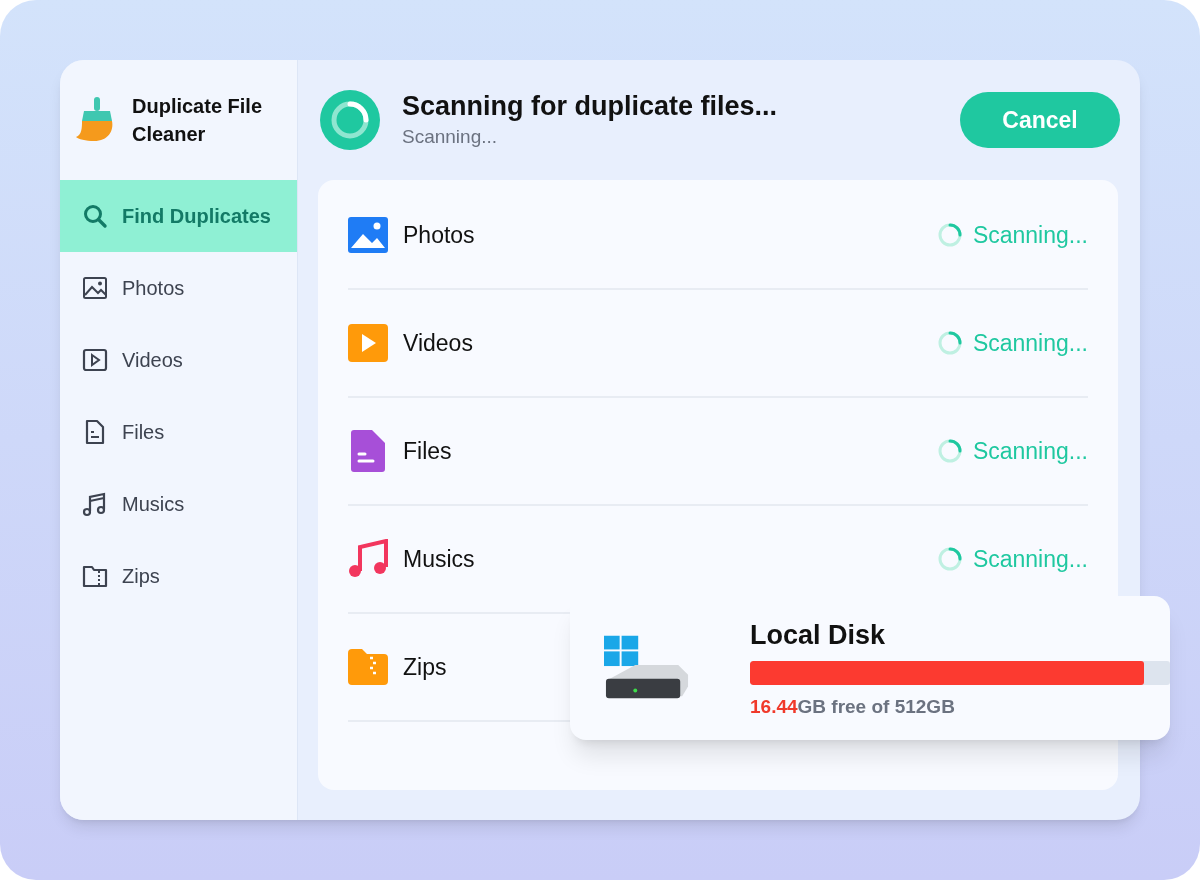 Image resolution: width=1200 pixels, height=880 pixels. What do you see at coordinates (853, 707) in the screenshot?
I see `free-space-text: 16.44GB free of 512GB` at bounding box center [853, 707].